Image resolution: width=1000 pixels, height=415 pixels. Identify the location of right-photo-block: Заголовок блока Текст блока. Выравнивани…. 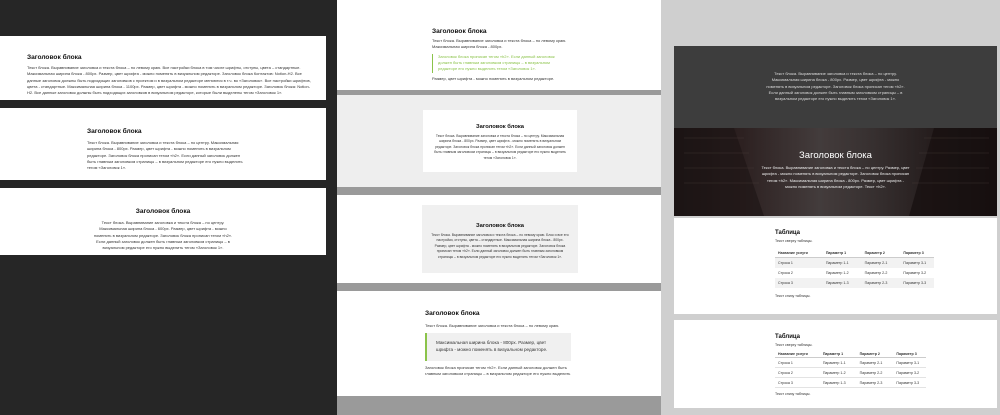
(835, 172).